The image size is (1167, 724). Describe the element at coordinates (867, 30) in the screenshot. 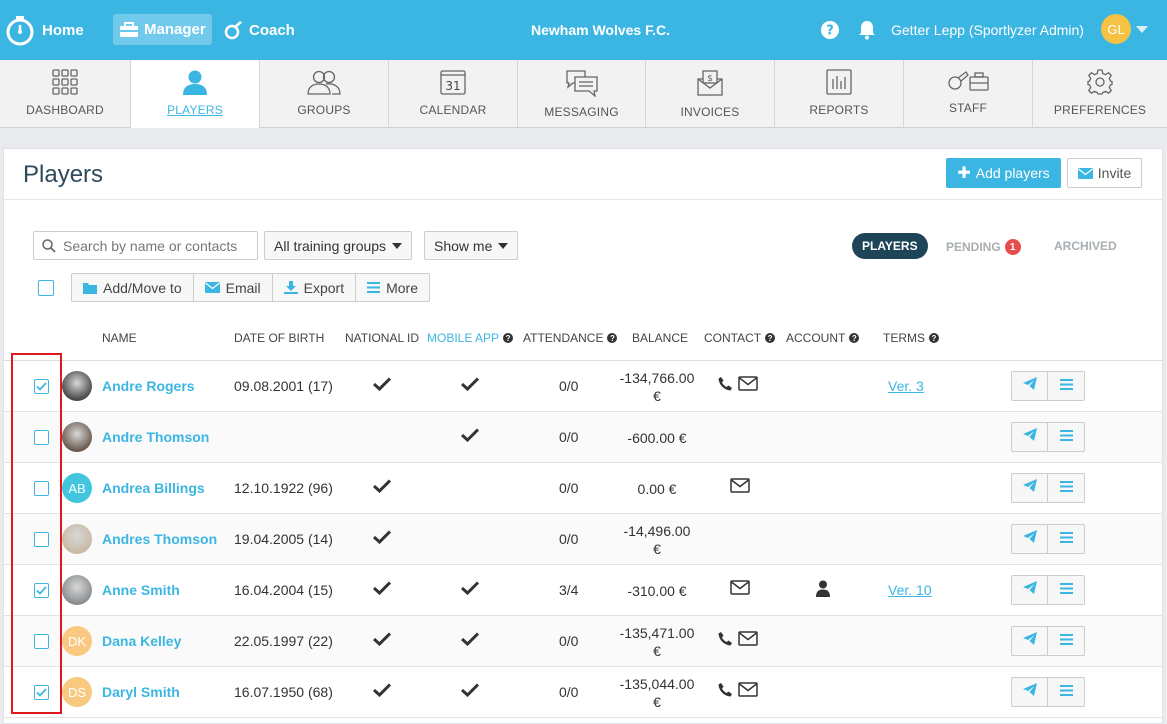

I see `bell-icon` at that location.